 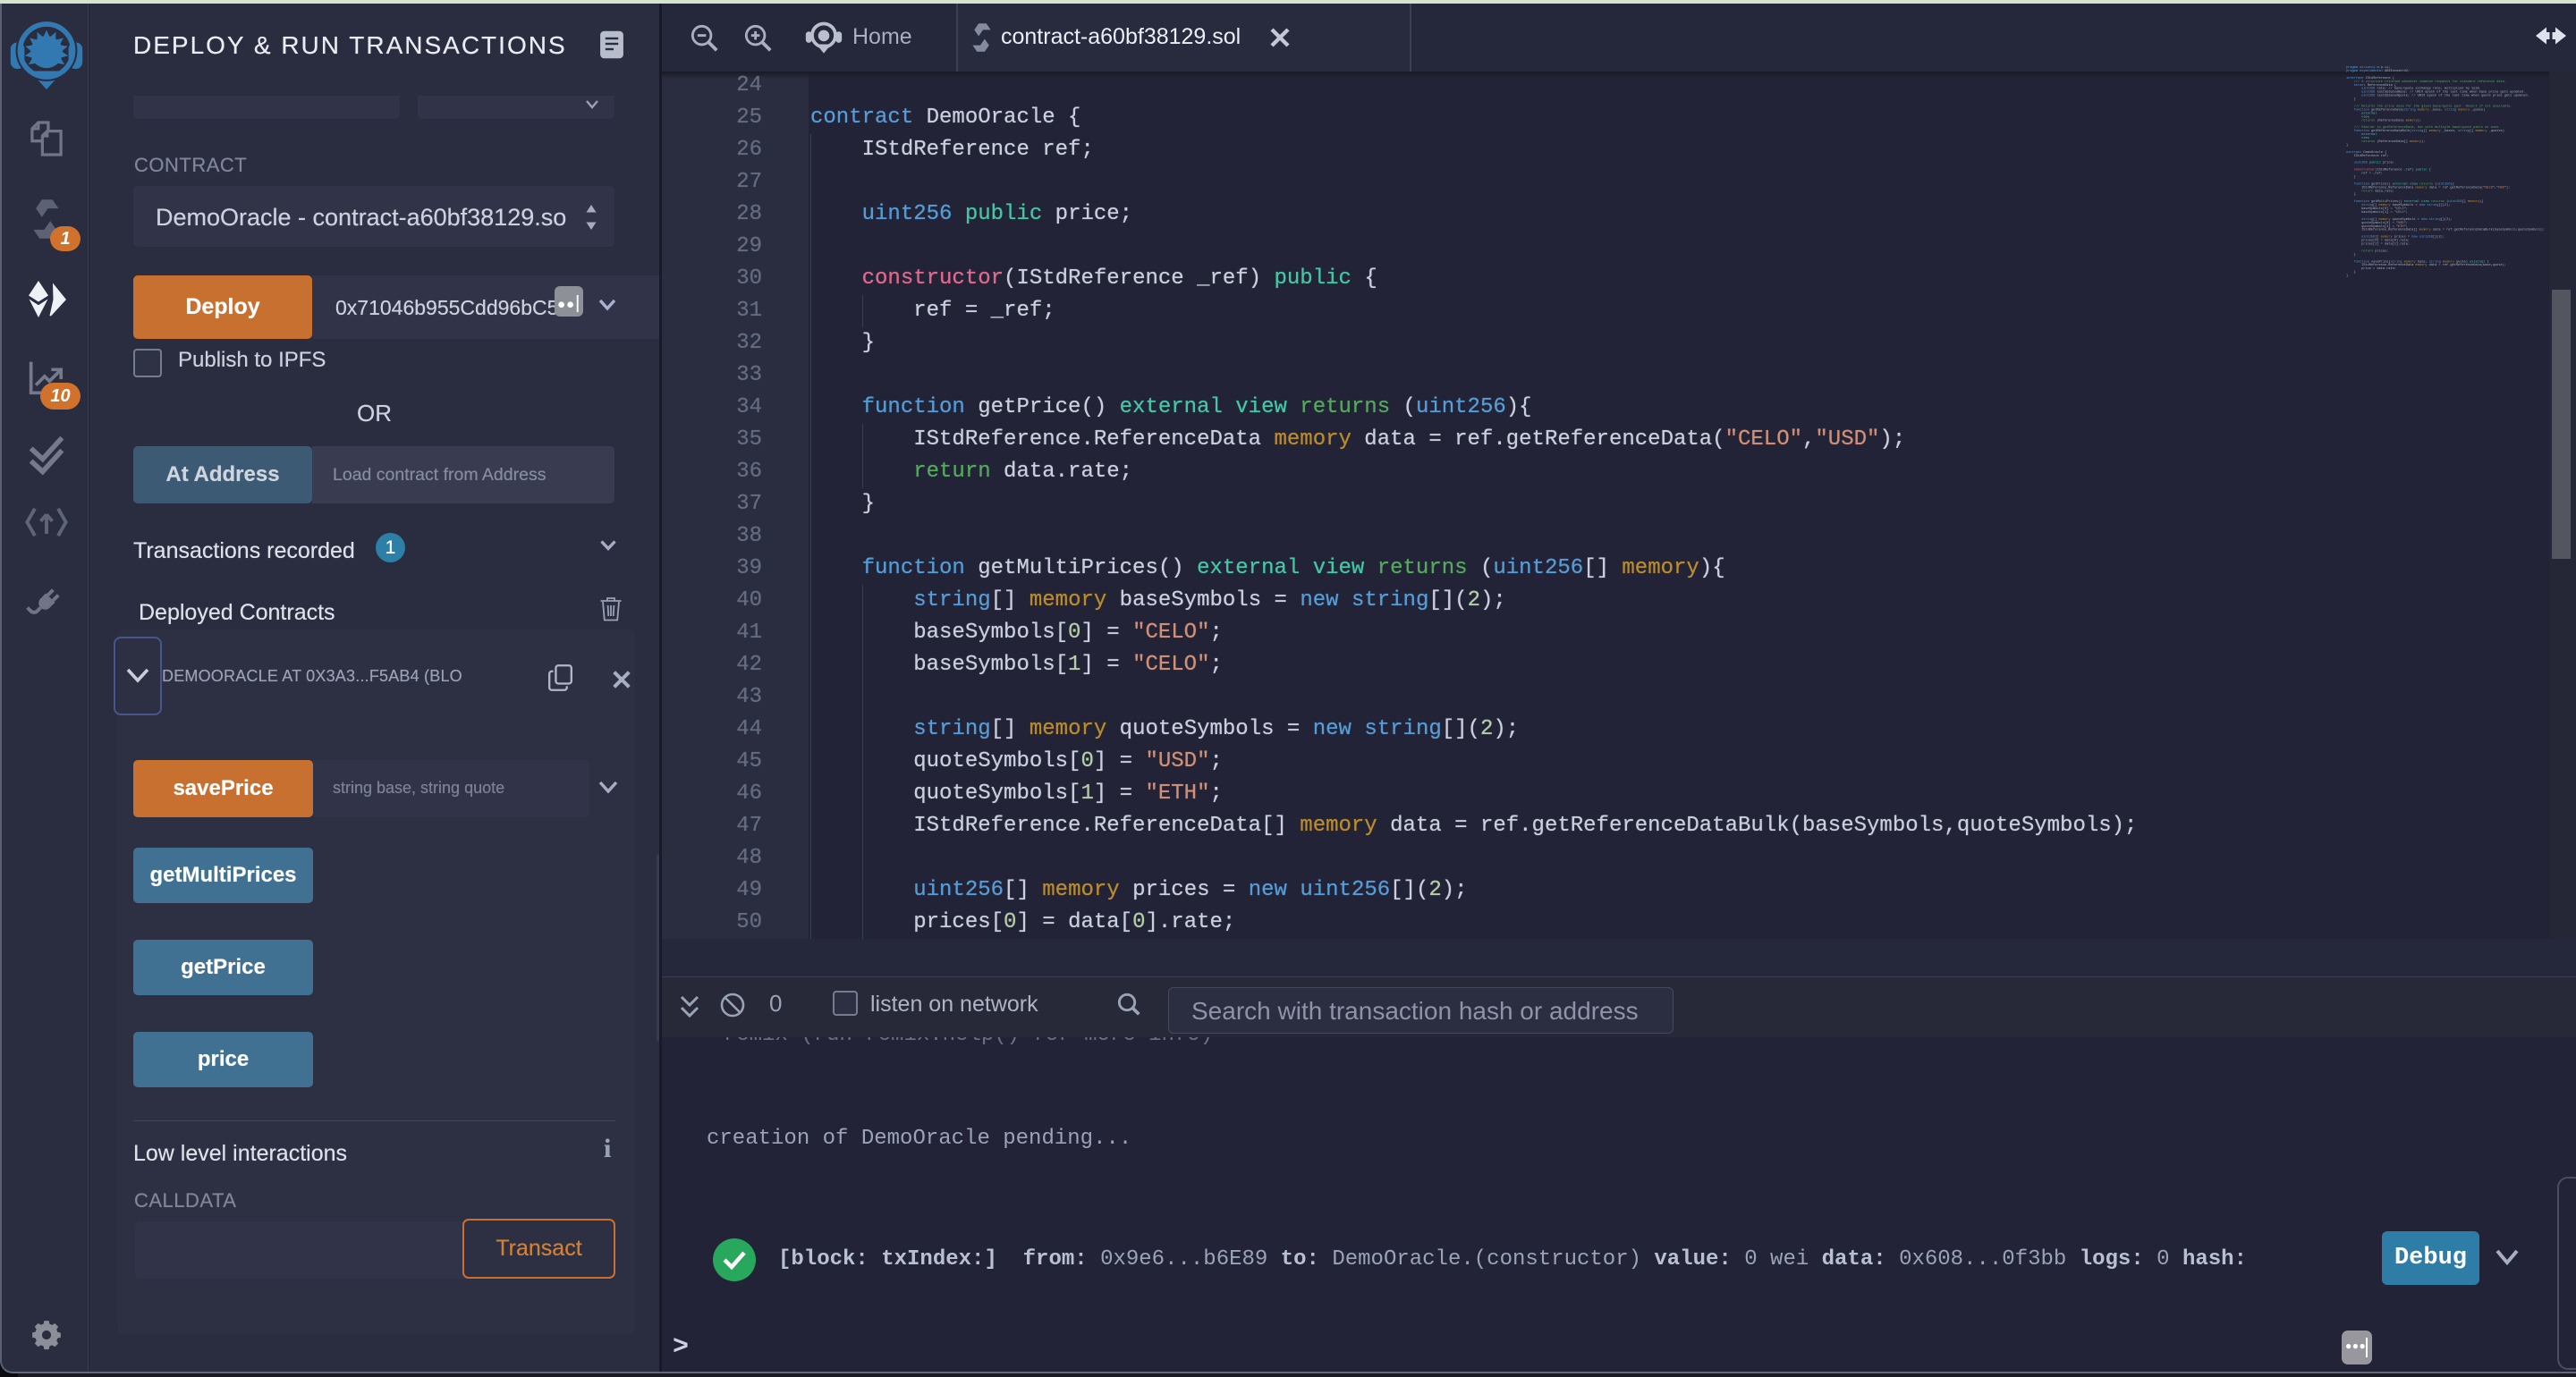 I want to click on svg-text:returns (ReferenceData memory): returns (ReferenceData memory);, so click(x=2391, y=120).